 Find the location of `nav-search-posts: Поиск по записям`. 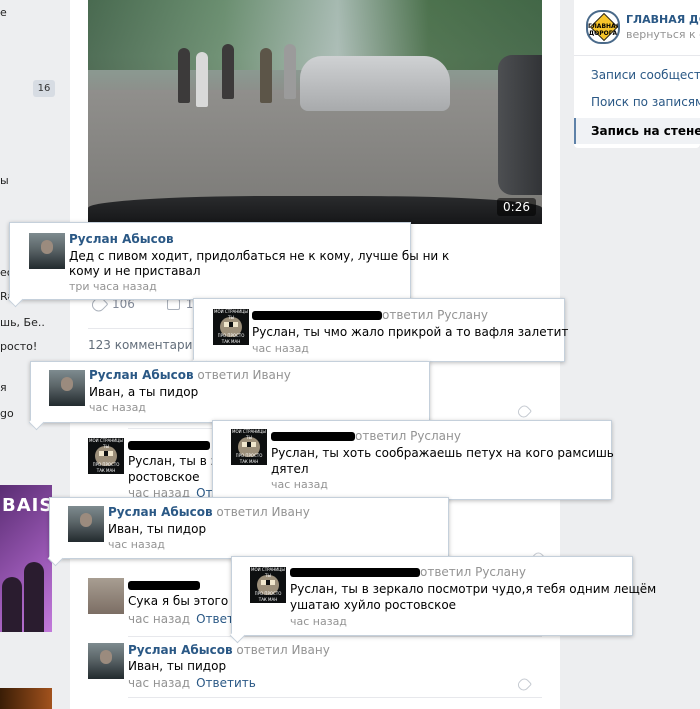

nav-search-posts: Поиск по записям is located at coordinates (637, 102).